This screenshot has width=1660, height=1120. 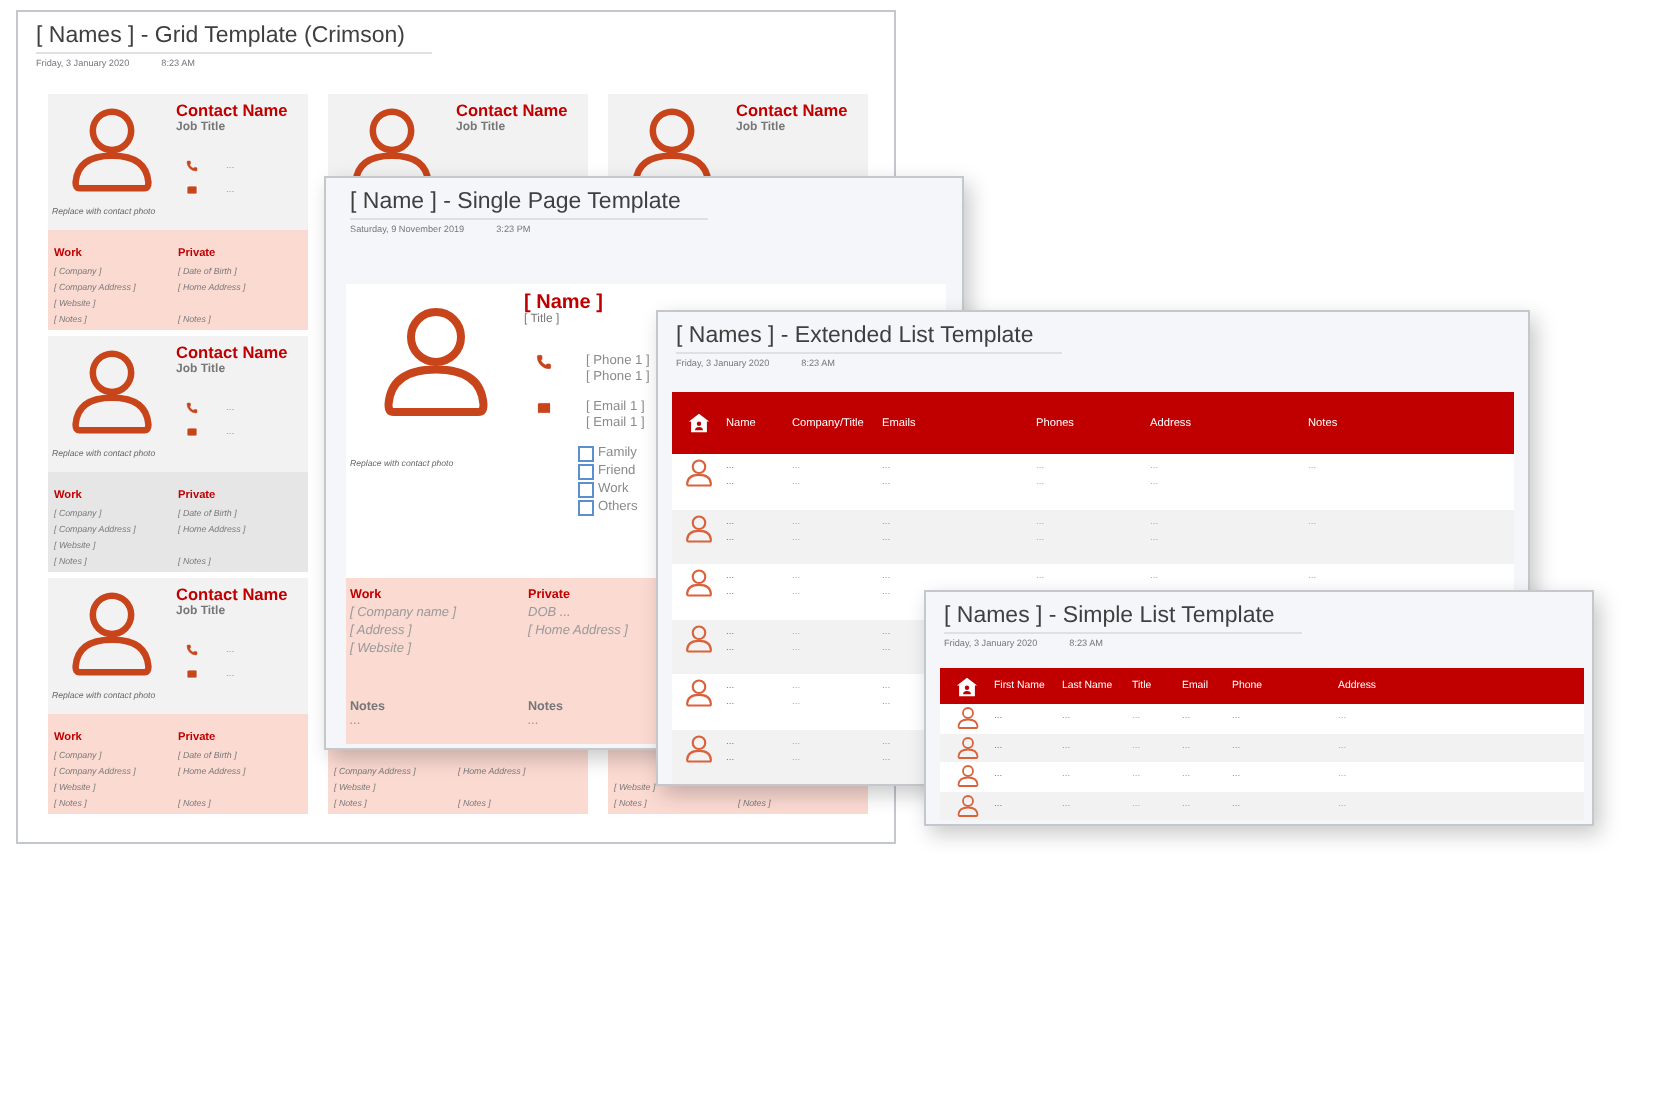 What do you see at coordinates (563, 303) in the screenshot?
I see `contact-name: [ Name ]` at bounding box center [563, 303].